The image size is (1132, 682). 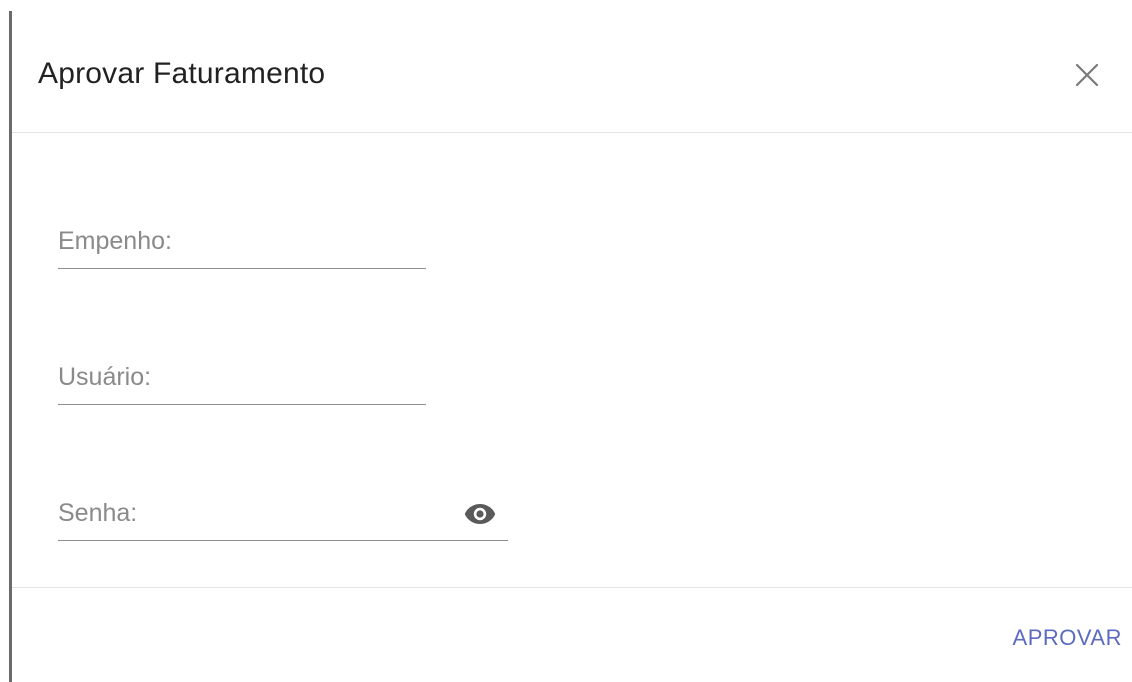 What do you see at coordinates (572, 587) in the screenshot?
I see `footer-divider` at bounding box center [572, 587].